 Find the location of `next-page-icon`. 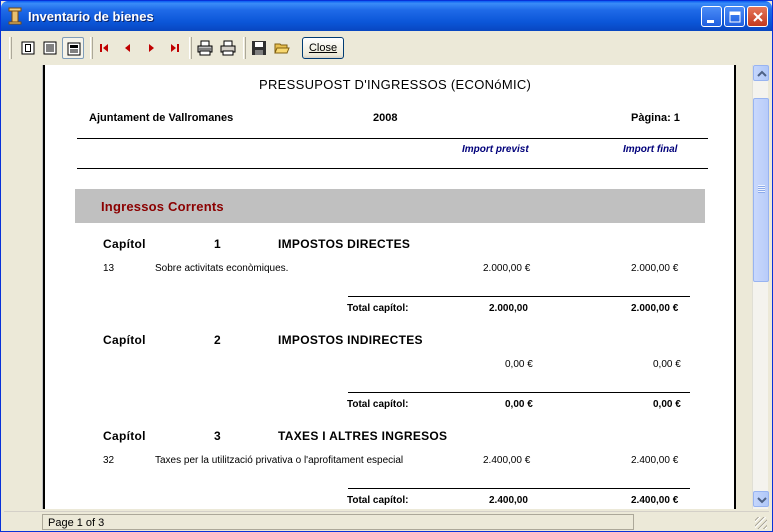

next-page-icon is located at coordinates (151, 48).